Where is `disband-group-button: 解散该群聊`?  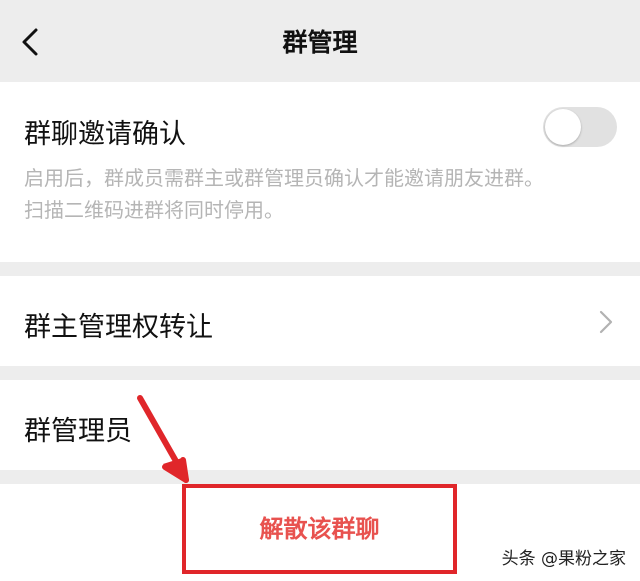 disband-group-button: 解散该群聊 is located at coordinates (319, 529).